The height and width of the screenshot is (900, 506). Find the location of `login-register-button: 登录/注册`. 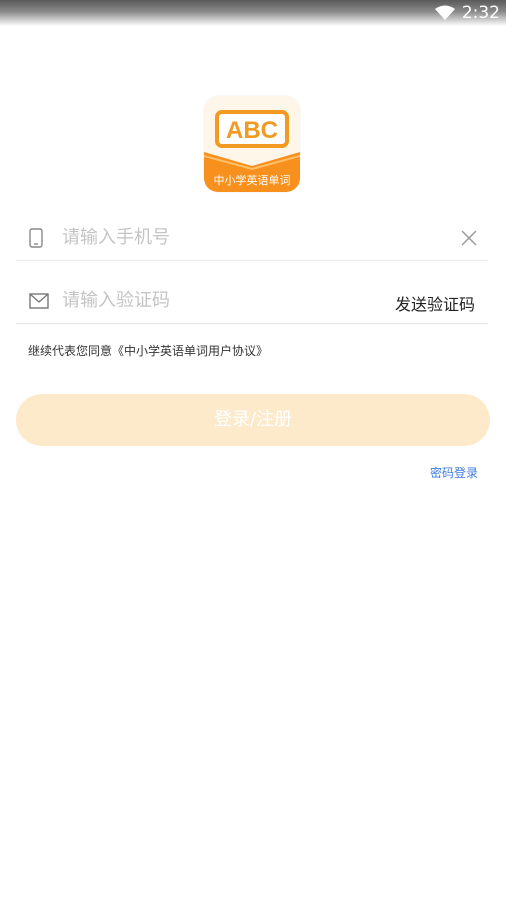

login-register-button: 登录/注册 is located at coordinates (253, 420).